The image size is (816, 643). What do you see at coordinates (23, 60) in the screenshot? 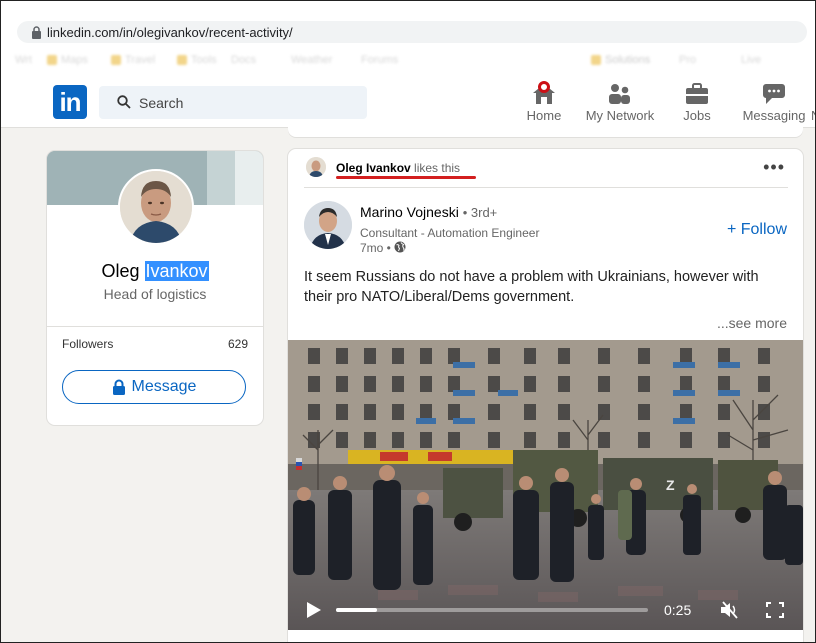
I see `bookmark: Wrt` at bounding box center [23, 60].